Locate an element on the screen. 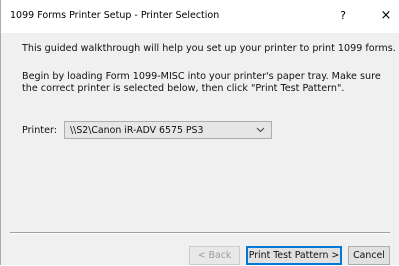 This screenshot has height=266, width=399. footer-separator is located at coordinates (200, 233).